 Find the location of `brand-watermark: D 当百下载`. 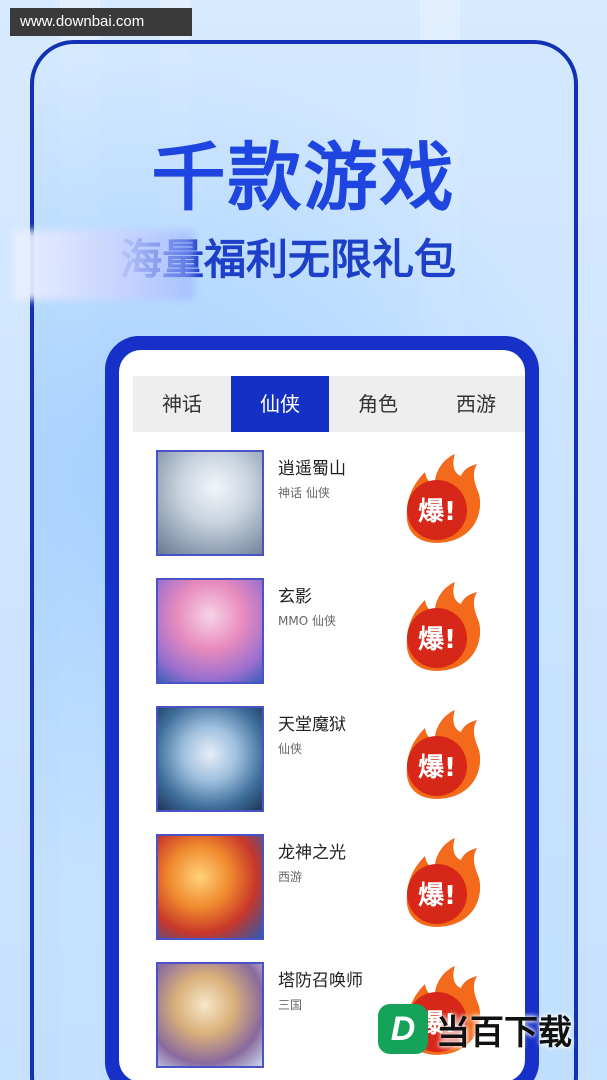

brand-watermark: D 当百下载 is located at coordinates (489, 1029).